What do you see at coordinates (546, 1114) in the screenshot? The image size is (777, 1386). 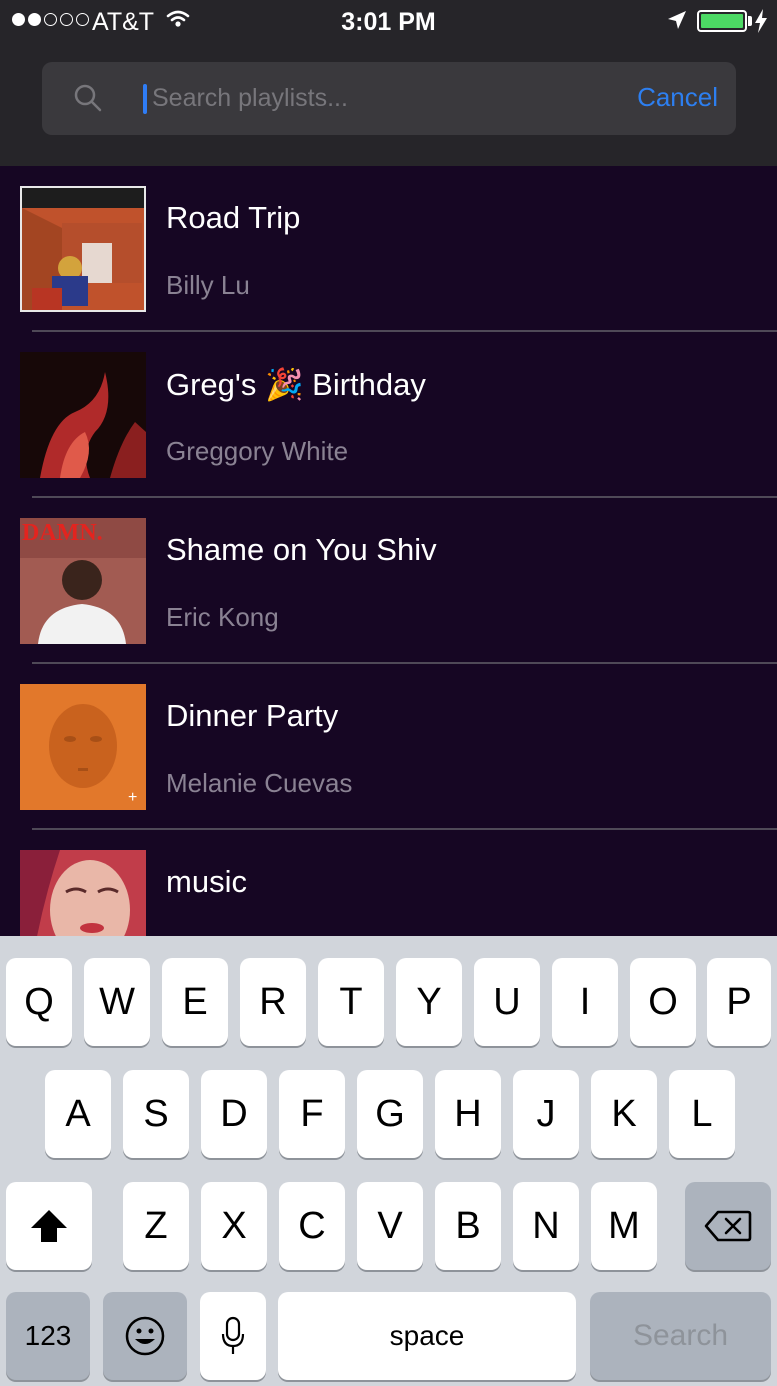 I see `key-j: J` at bounding box center [546, 1114].